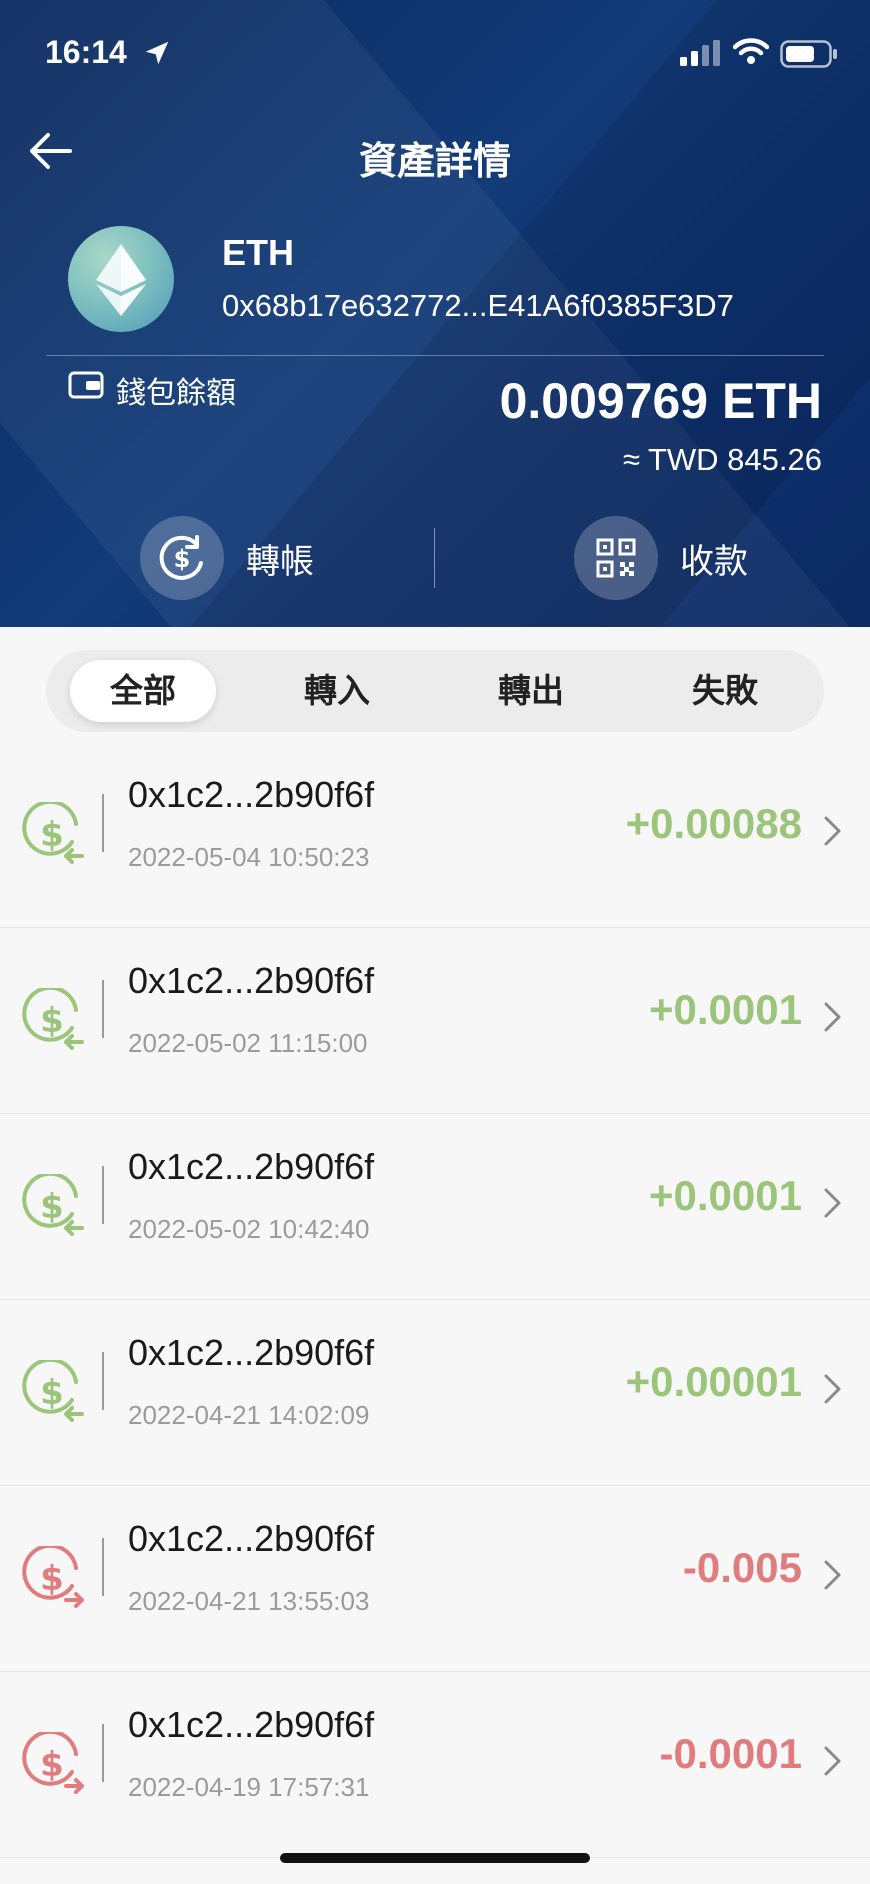 This screenshot has height=1884, width=870. What do you see at coordinates (660, 401) in the screenshot?
I see `balance-amount: 0.009769 ETH` at bounding box center [660, 401].